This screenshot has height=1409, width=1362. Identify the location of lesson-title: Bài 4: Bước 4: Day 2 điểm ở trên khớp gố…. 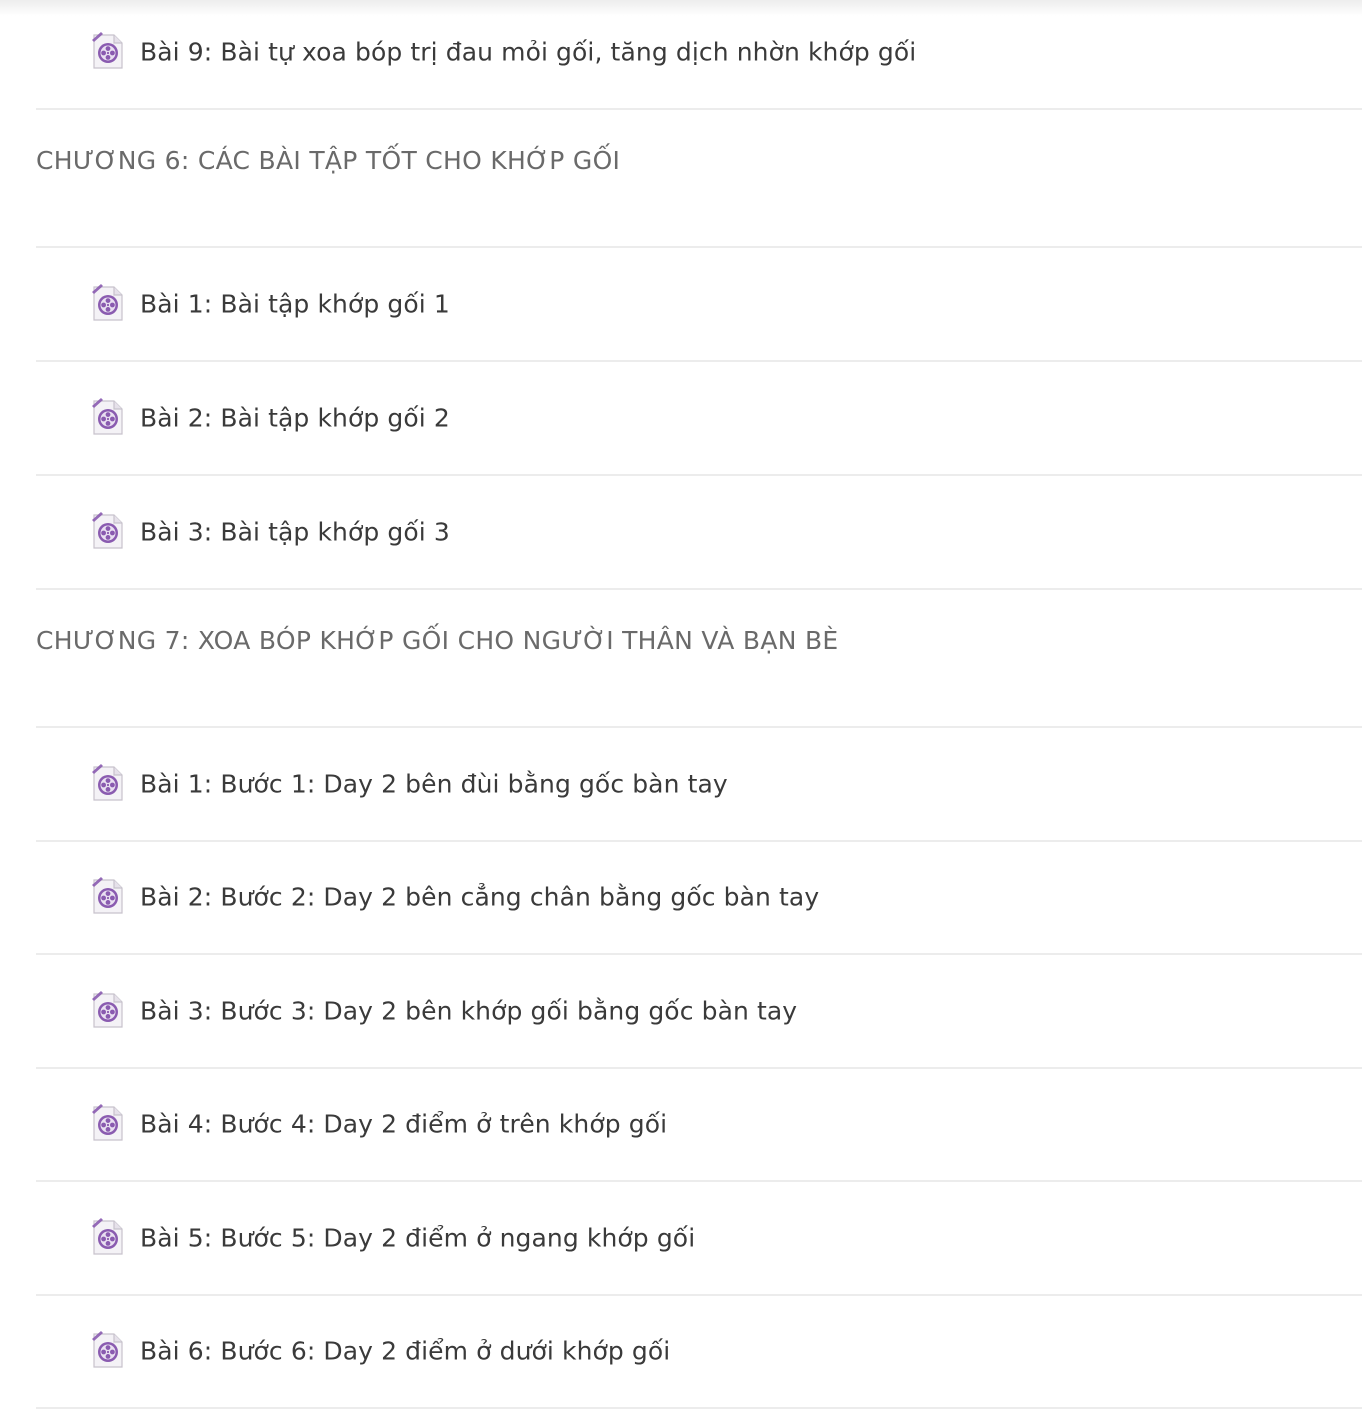
(404, 1124).